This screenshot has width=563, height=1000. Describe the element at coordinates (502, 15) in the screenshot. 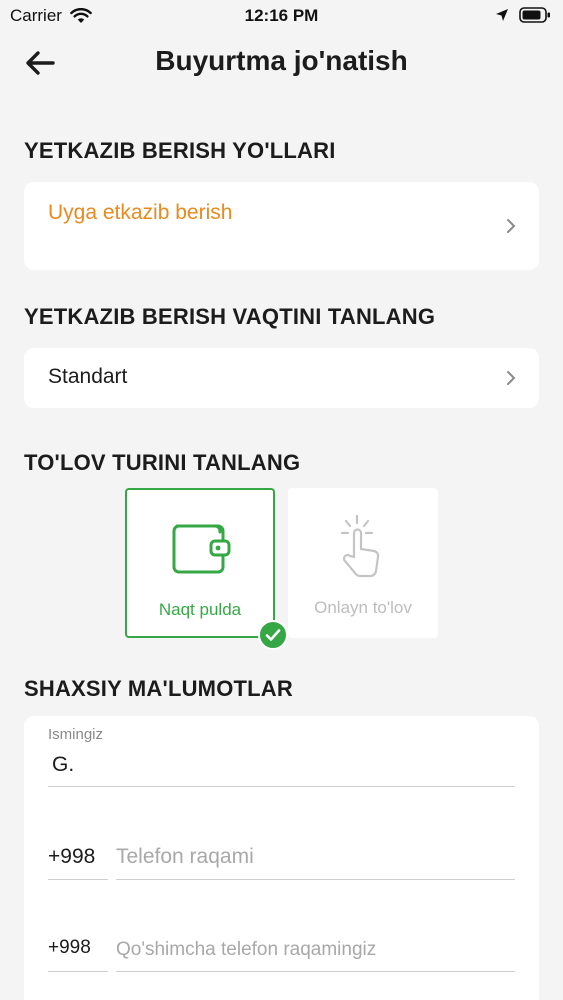

I see `location-arrow-icon` at that location.